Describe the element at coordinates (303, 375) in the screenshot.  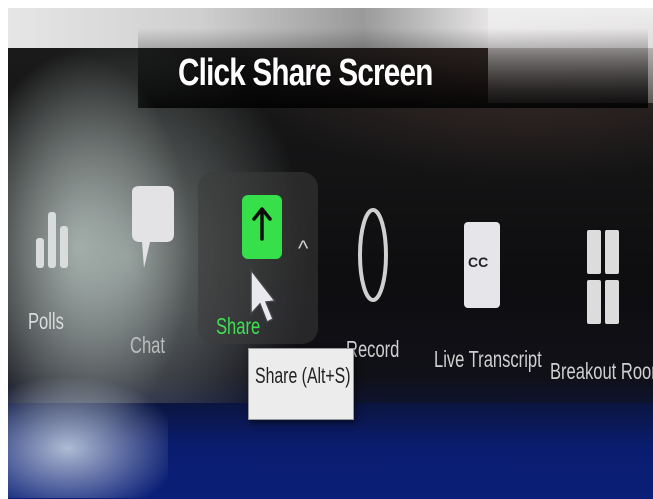
I see `tooltip-text: Share (Alt+S)` at that location.